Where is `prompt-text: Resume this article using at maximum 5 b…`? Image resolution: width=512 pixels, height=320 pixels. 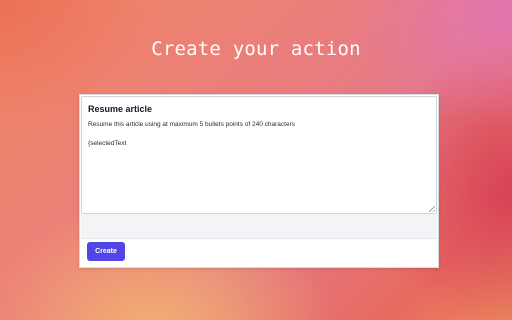 prompt-text: Resume this article using at maximum 5 b… is located at coordinates (192, 124).